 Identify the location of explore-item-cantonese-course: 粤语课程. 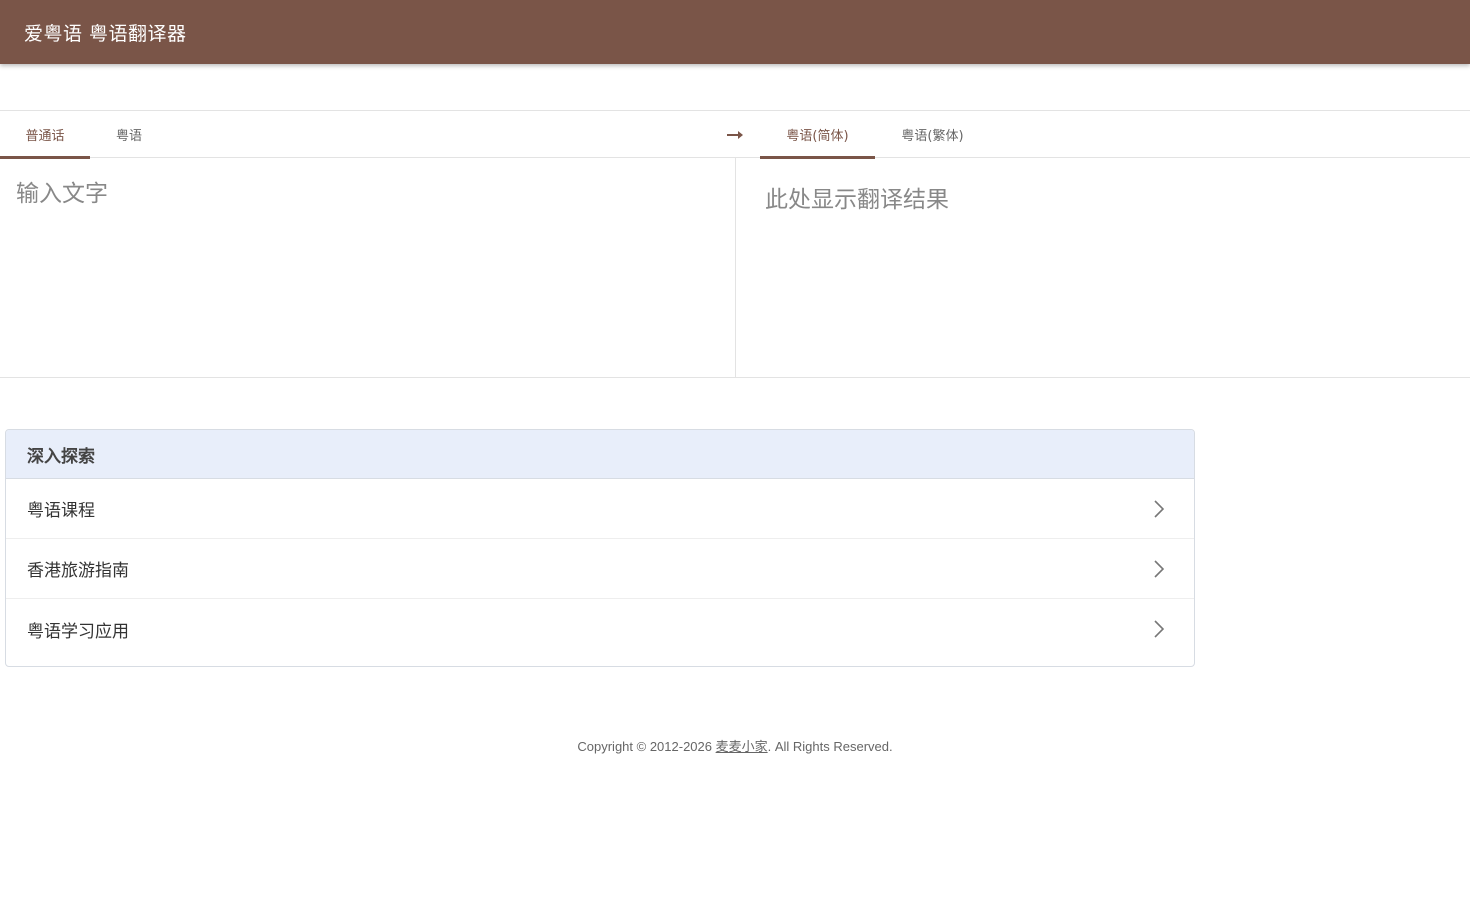
(600, 509).